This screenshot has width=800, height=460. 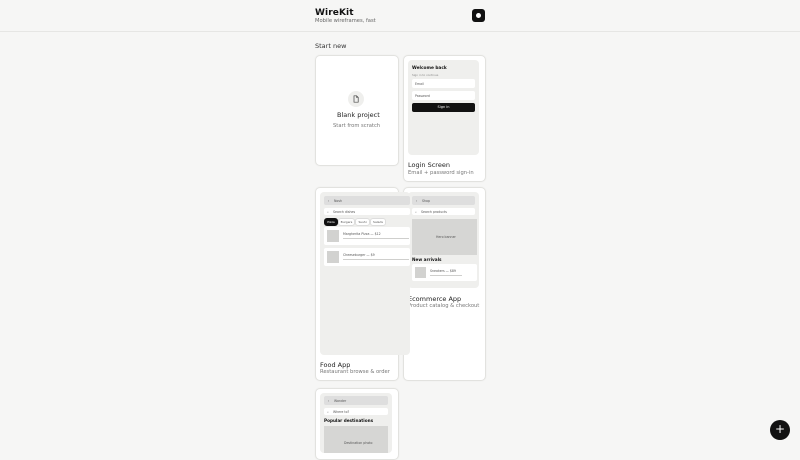 What do you see at coordinates (356, 439) in the screenshot?
I see `travel-preview-image: Destination photo` at bounding box center [356, 439].